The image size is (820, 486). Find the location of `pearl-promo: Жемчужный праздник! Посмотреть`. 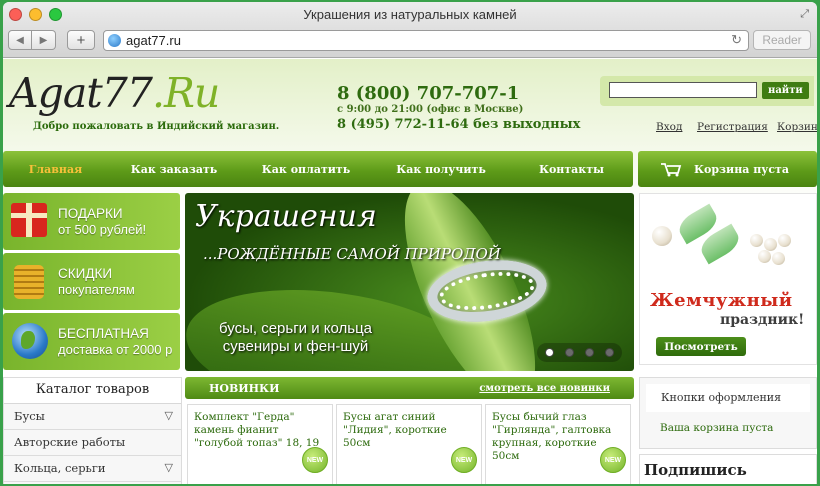

pearl-promo: Жемчужный праздник! Посмотреть is located at coordinates (728, 279).